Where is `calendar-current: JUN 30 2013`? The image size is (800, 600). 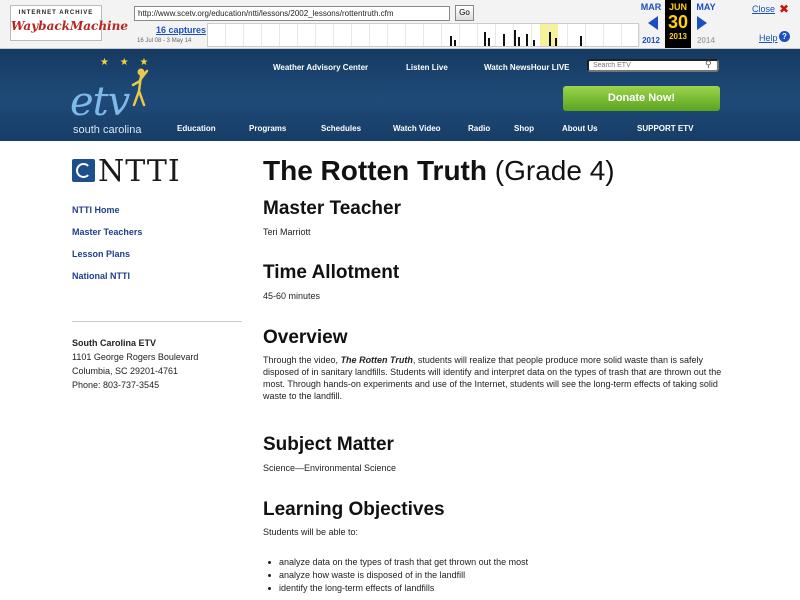 calendar-current: JUN 30 2013 is located at coordinates (678, 24).